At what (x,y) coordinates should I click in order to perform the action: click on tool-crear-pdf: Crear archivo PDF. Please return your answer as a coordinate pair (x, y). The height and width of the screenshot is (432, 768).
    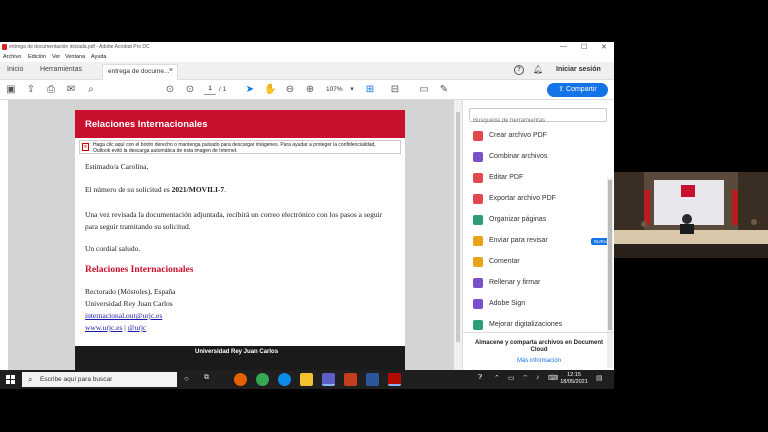
    Looking at the image, I should click on (540, 137).